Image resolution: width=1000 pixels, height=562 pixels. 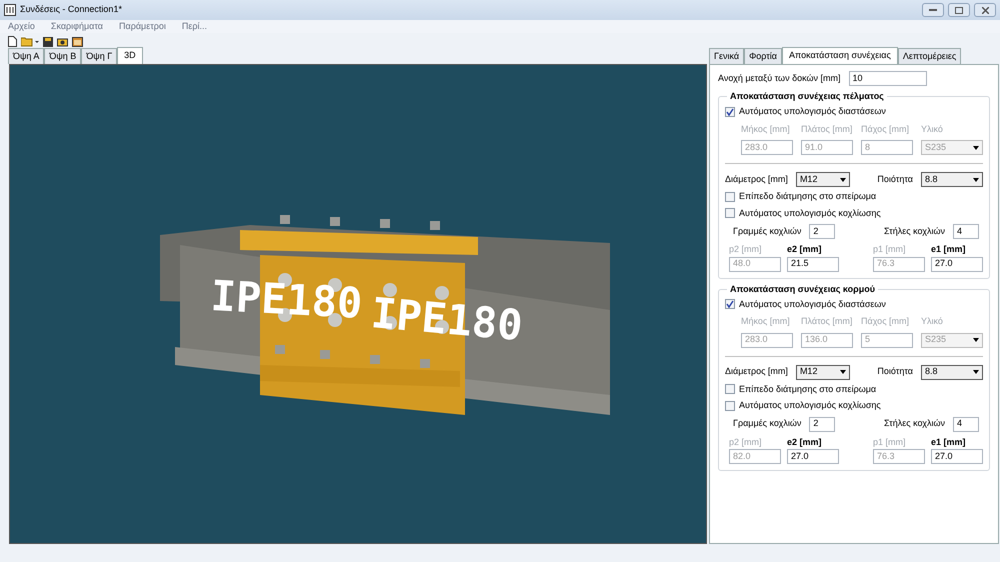 I want to click on open-folder-icon, so click(x=30, y=41).